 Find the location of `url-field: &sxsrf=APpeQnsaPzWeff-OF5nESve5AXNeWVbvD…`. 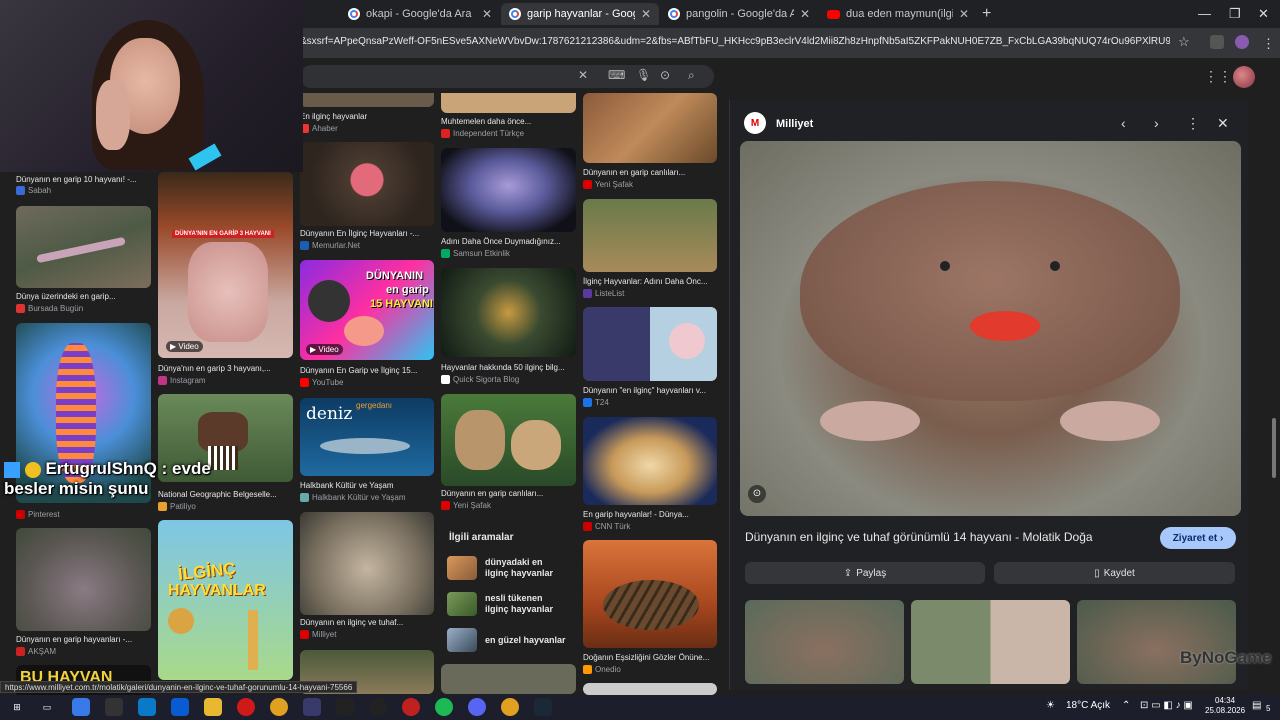

url-field: &sxsrf=APpeQnsaPzWeff-OF5nESve5AXNeWVbvD… is located at coordinates (735, 41).